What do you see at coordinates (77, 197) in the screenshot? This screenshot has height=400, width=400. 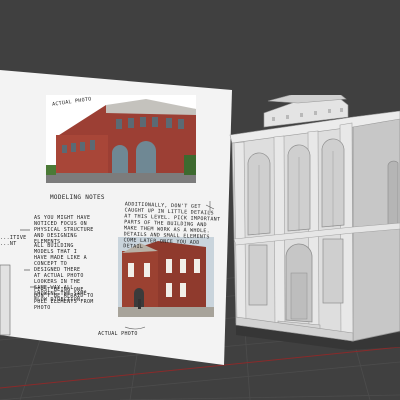 I see `modeling-notes-title: Modeling Notes` at bounding box center [77, 197].